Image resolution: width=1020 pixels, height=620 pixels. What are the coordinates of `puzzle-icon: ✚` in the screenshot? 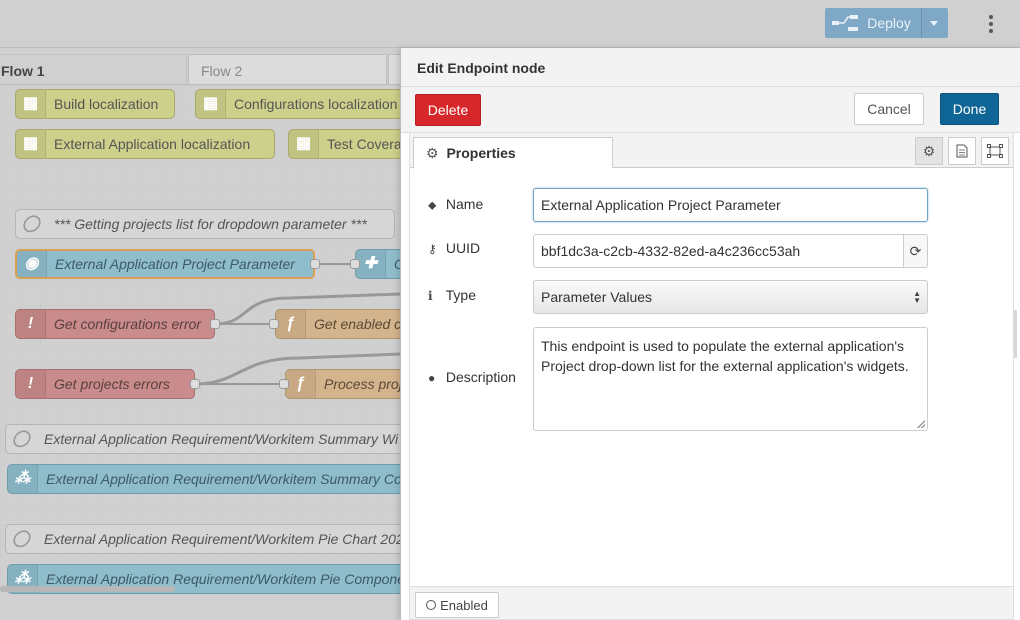 It's located at (371, 264).